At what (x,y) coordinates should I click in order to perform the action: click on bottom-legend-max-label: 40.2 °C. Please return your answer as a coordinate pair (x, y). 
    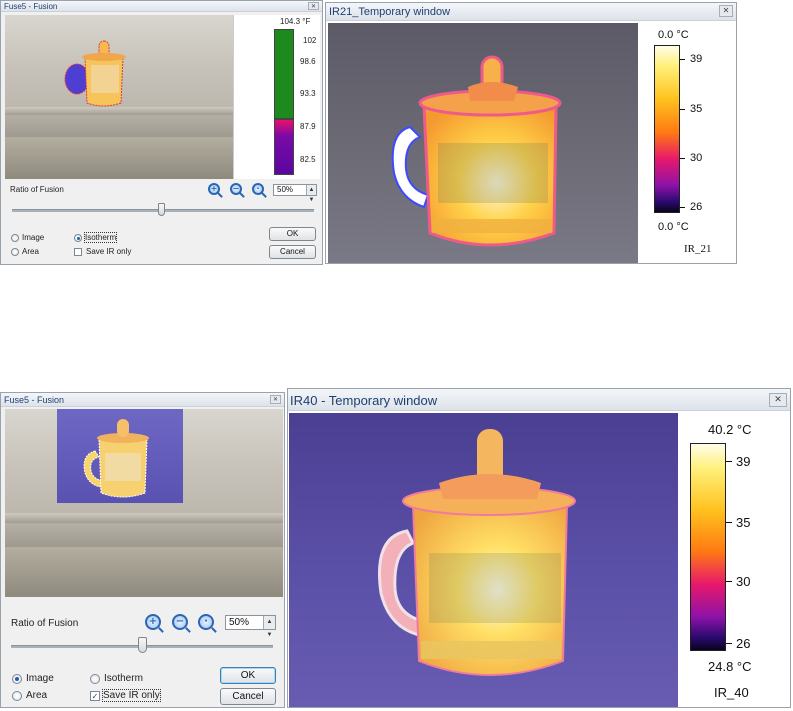
    Looking at the image, I should click on (730, 429).